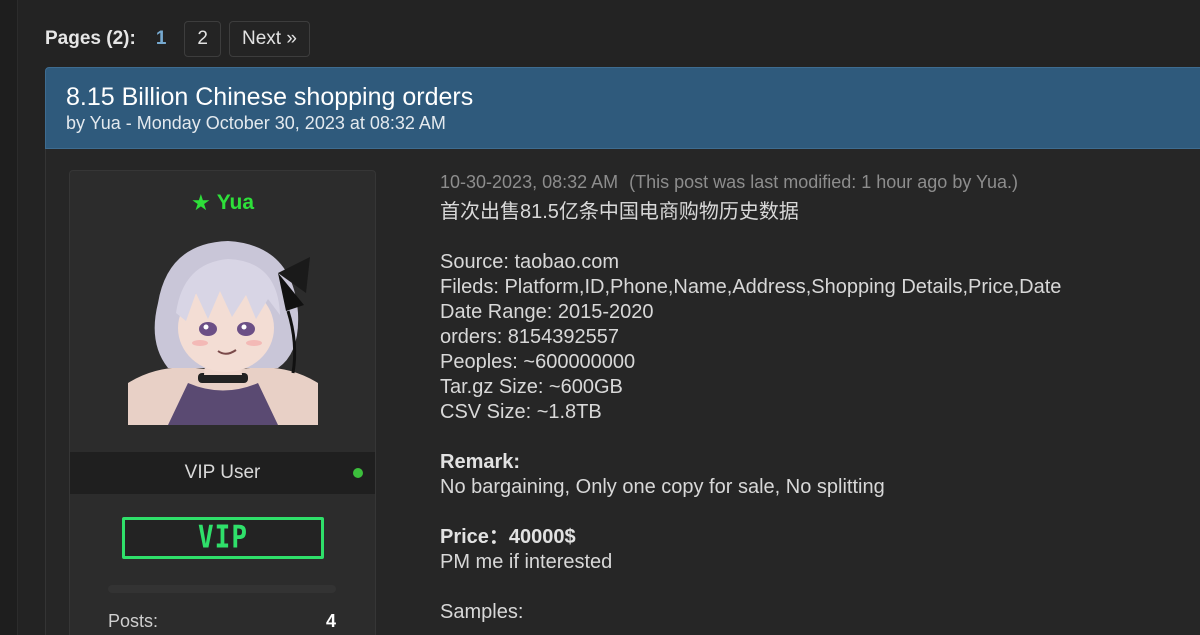  I want to click on avatar-image, so click(223, 329).